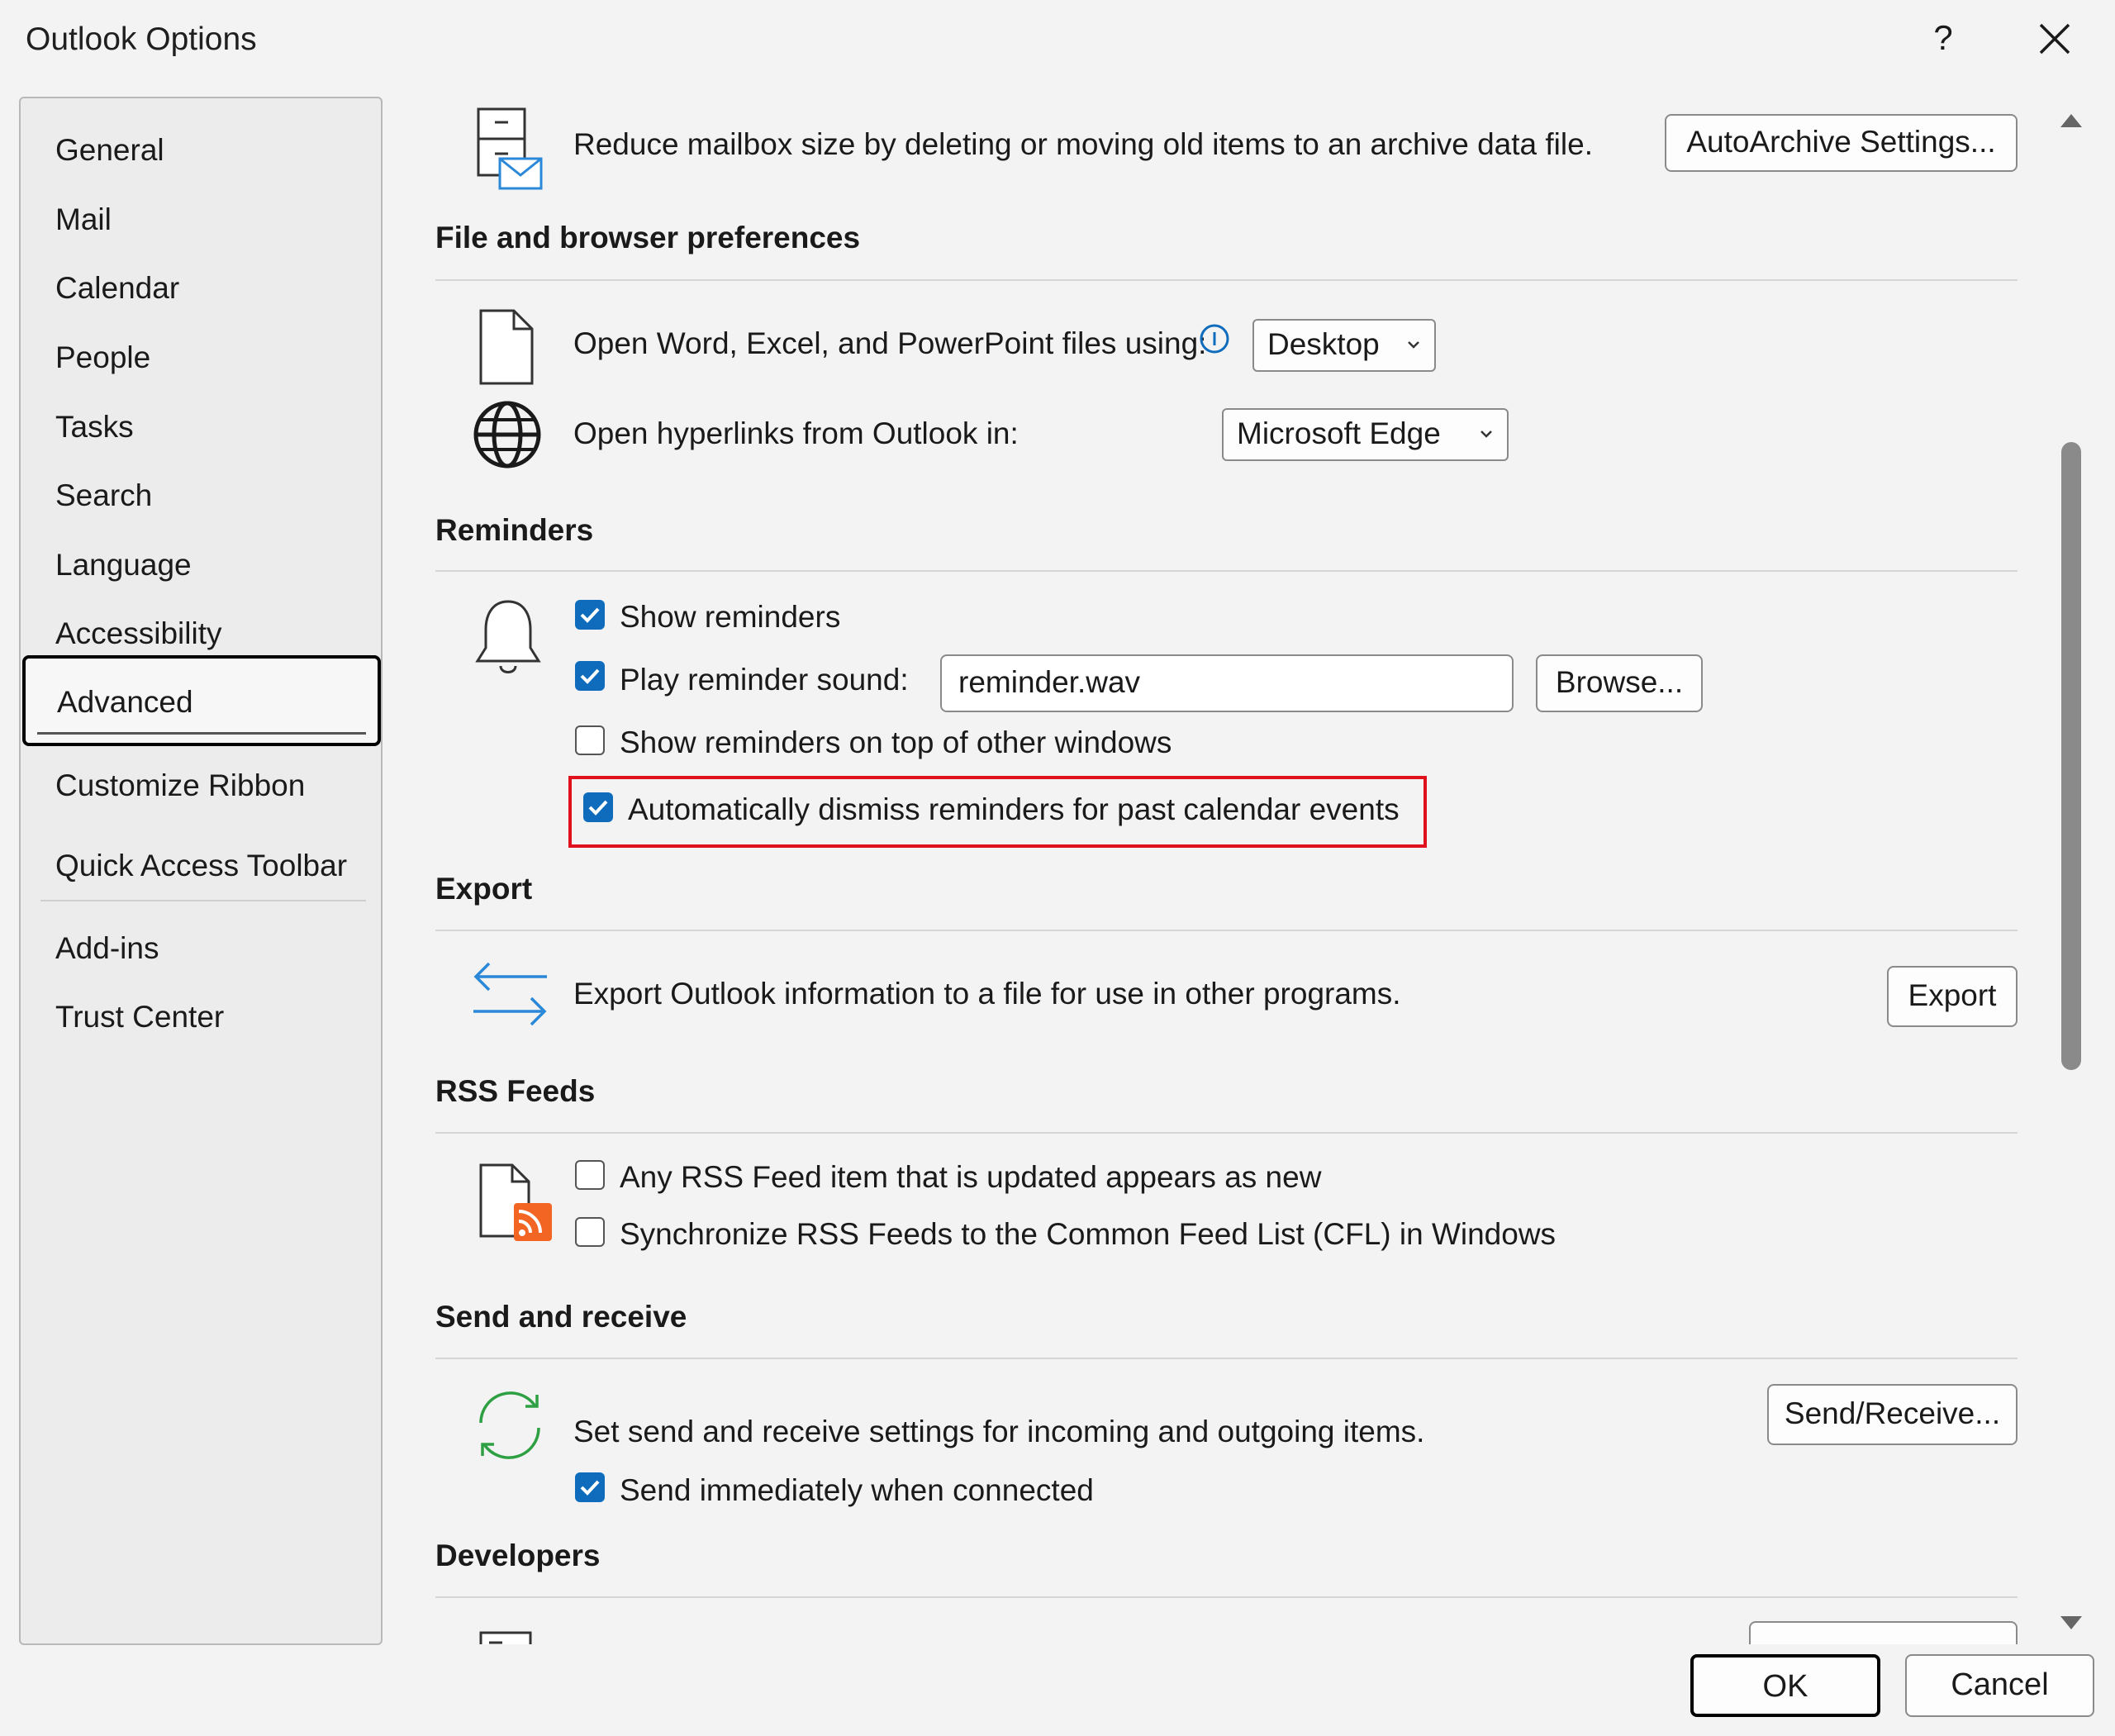 This screenshot has width=2115, height=1736. What do you see at coordinates (796, 433) in the screenshot?
I see `hyperlinks-label: Open hyperlinks from Outlook in:` at bounding box center [796, 433].